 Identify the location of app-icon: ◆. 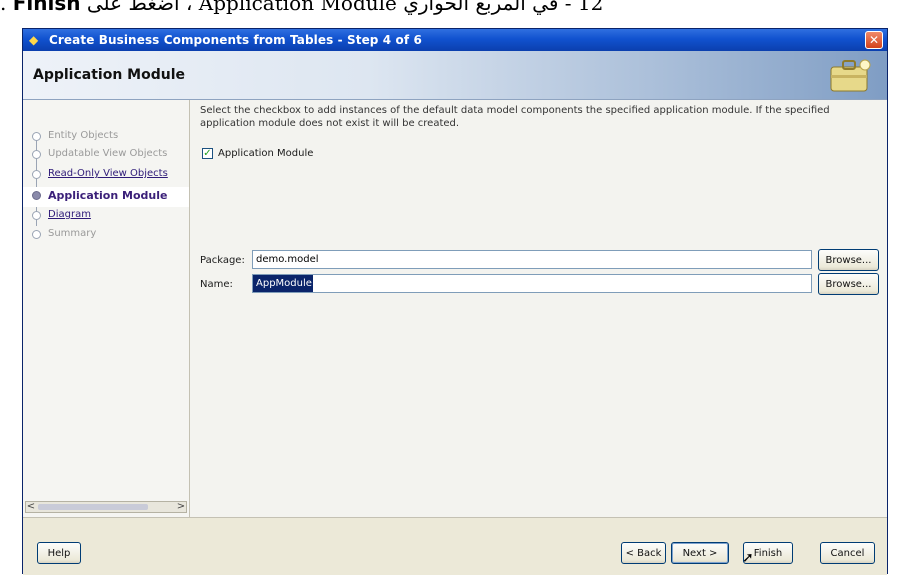
(34, 40).